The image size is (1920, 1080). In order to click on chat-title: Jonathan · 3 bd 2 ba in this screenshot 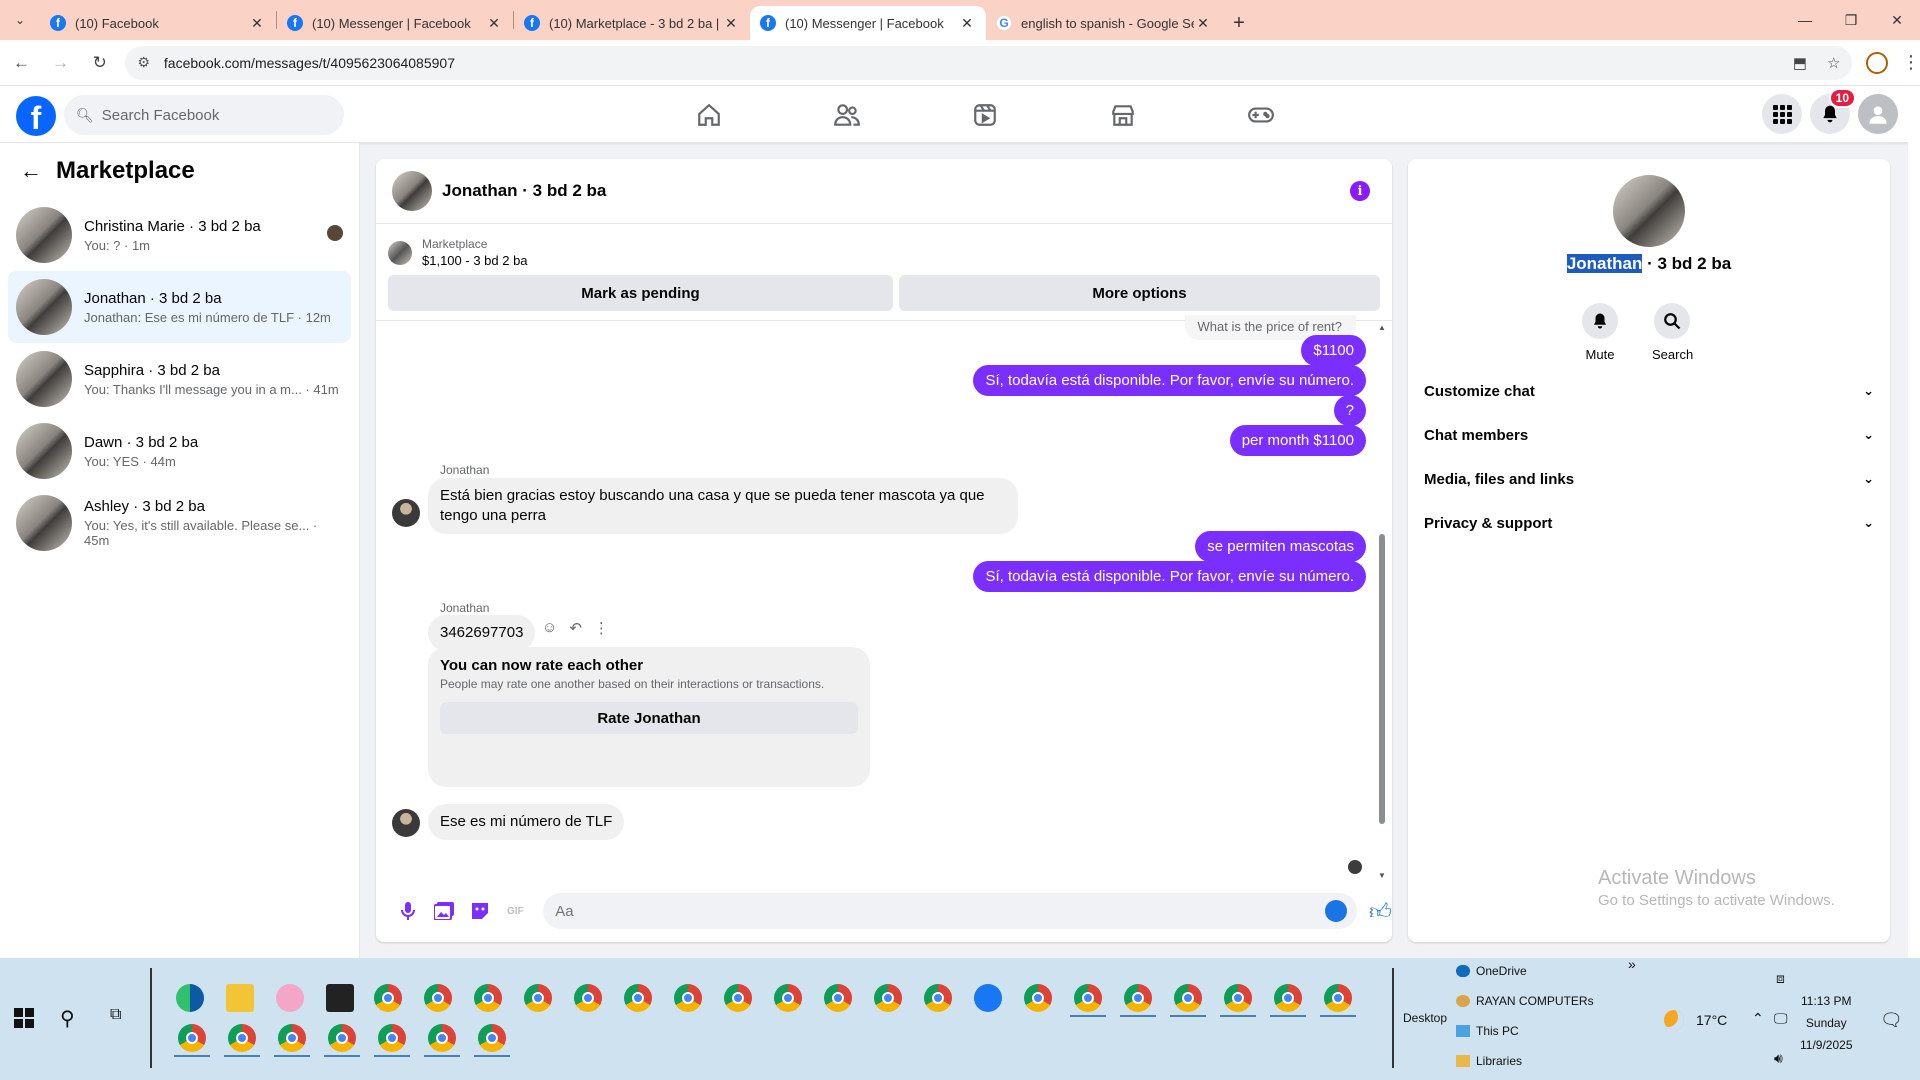, I will do `click(524, 191)`.